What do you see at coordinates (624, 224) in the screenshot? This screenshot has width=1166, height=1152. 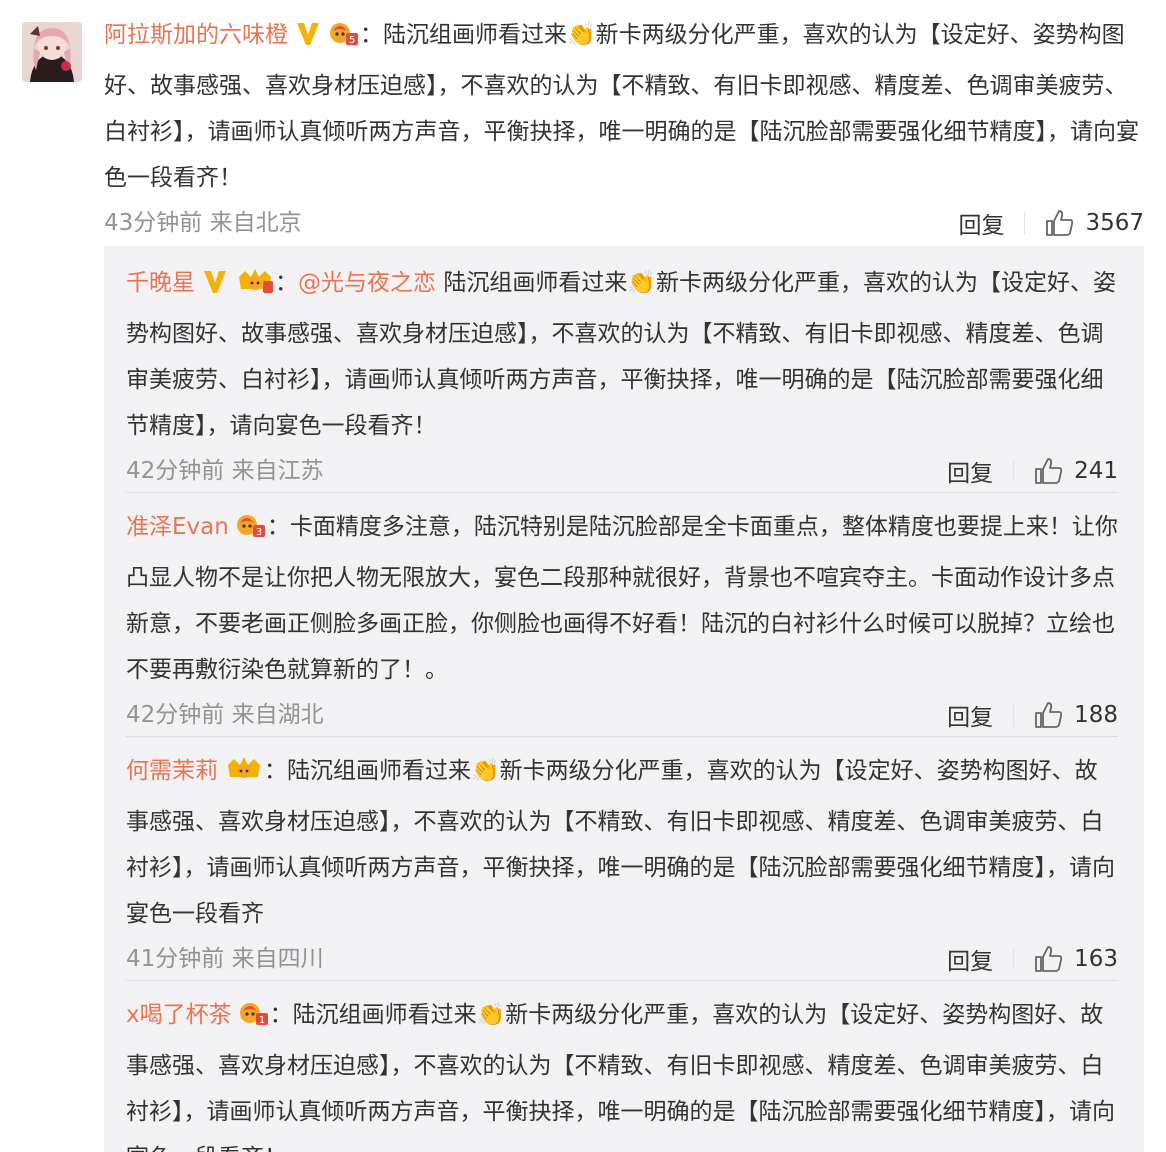 I see `comment-meta: 43分钟前 来自北京 回复 3567` at bounding box center [624, 224].